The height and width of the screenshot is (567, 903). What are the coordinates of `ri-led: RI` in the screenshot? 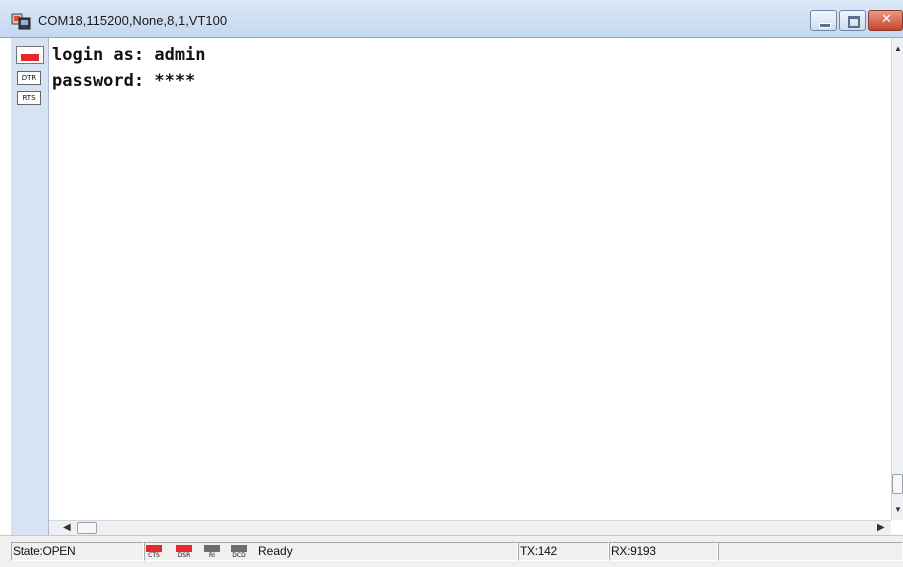 It's located at (212, 552).